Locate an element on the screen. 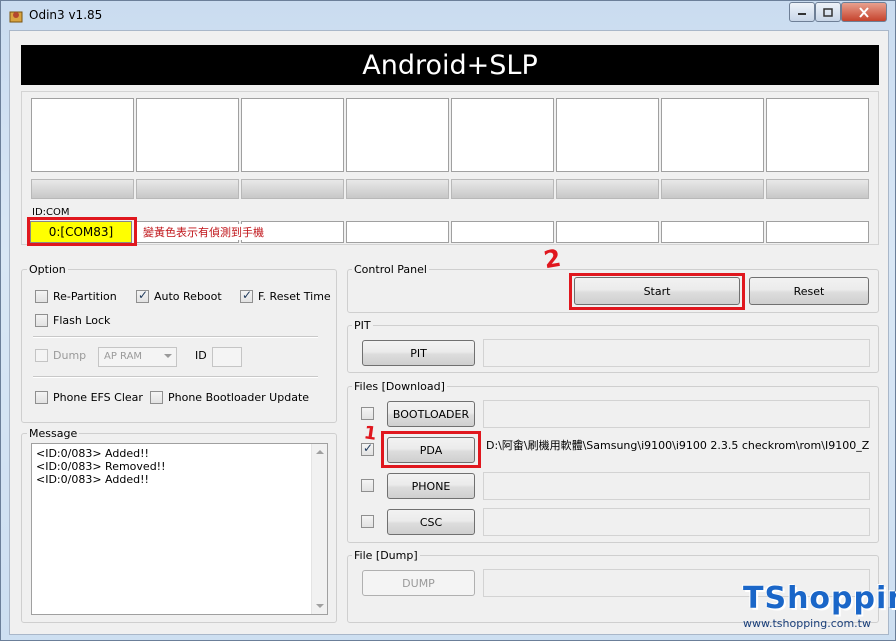 The width and height of the screenshot is (896, 641). tshopping-watermark: TShopping www.tshopping.com.tw is located at coordinates (819, 606).